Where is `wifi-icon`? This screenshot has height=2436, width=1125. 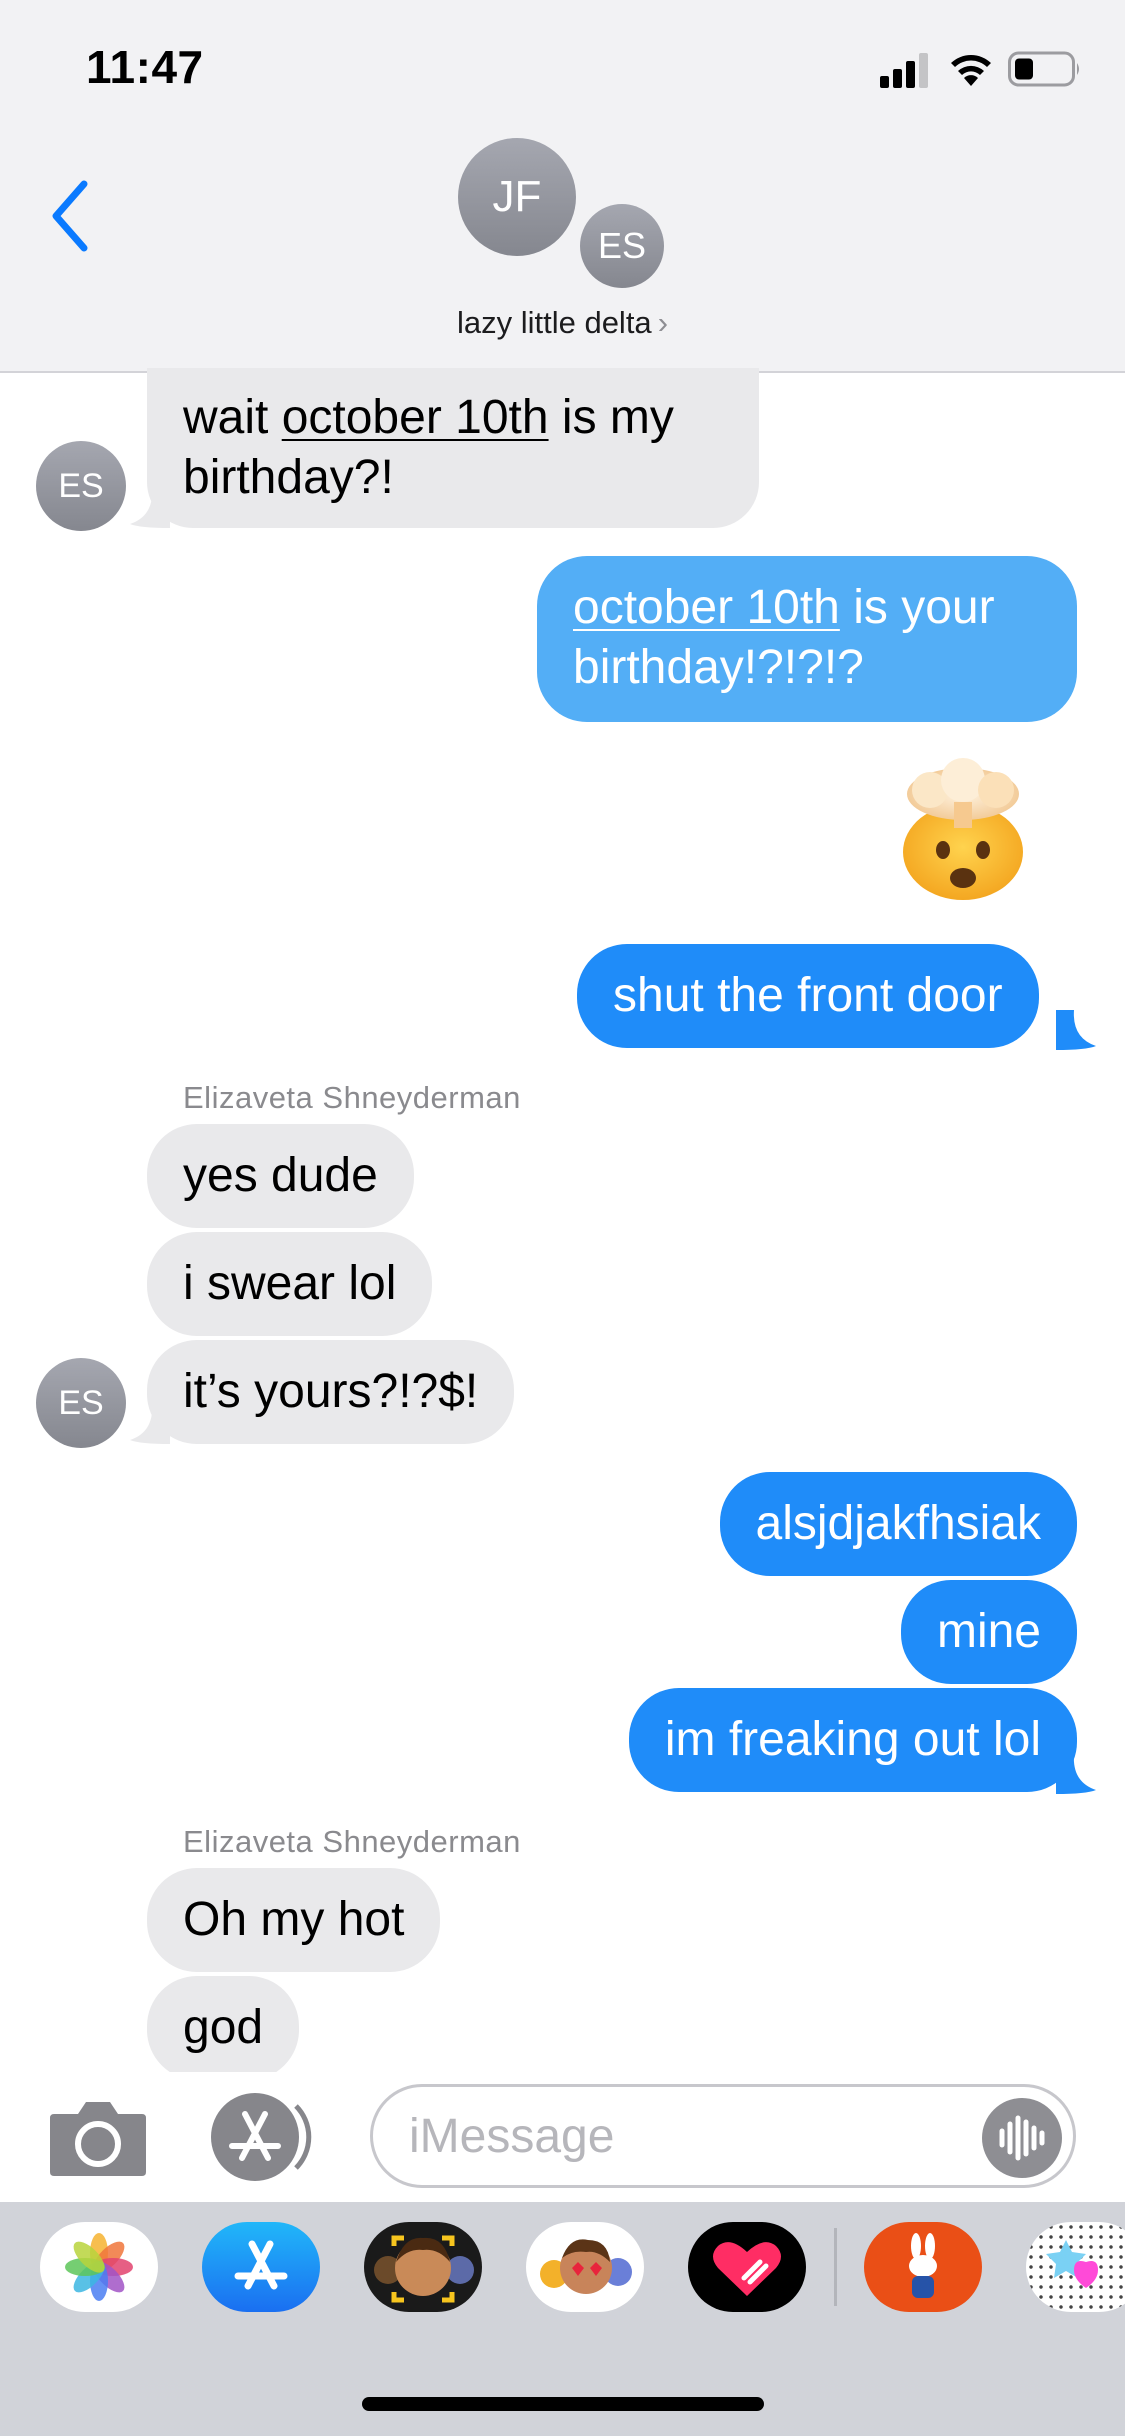 wifi-icon is located at coordinates (971, 70).